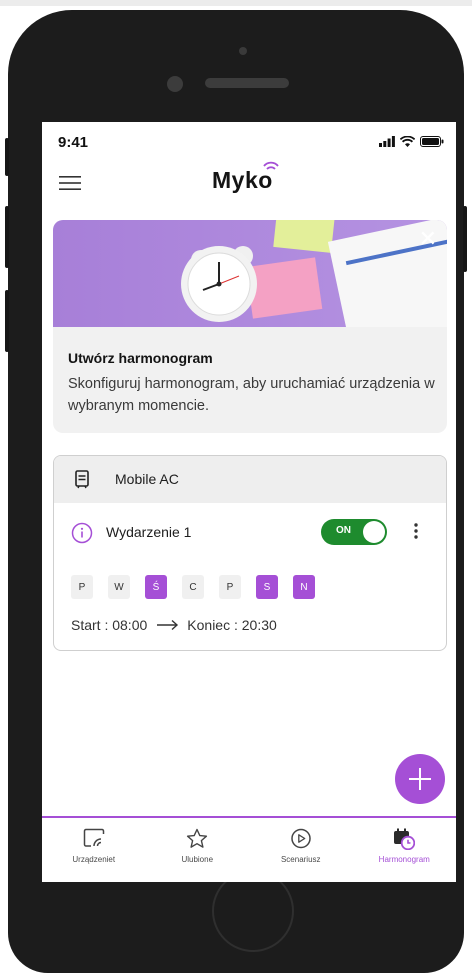  Describe the element at coordinates (253, 911) in the screenshot. I see `home-button` at that location.